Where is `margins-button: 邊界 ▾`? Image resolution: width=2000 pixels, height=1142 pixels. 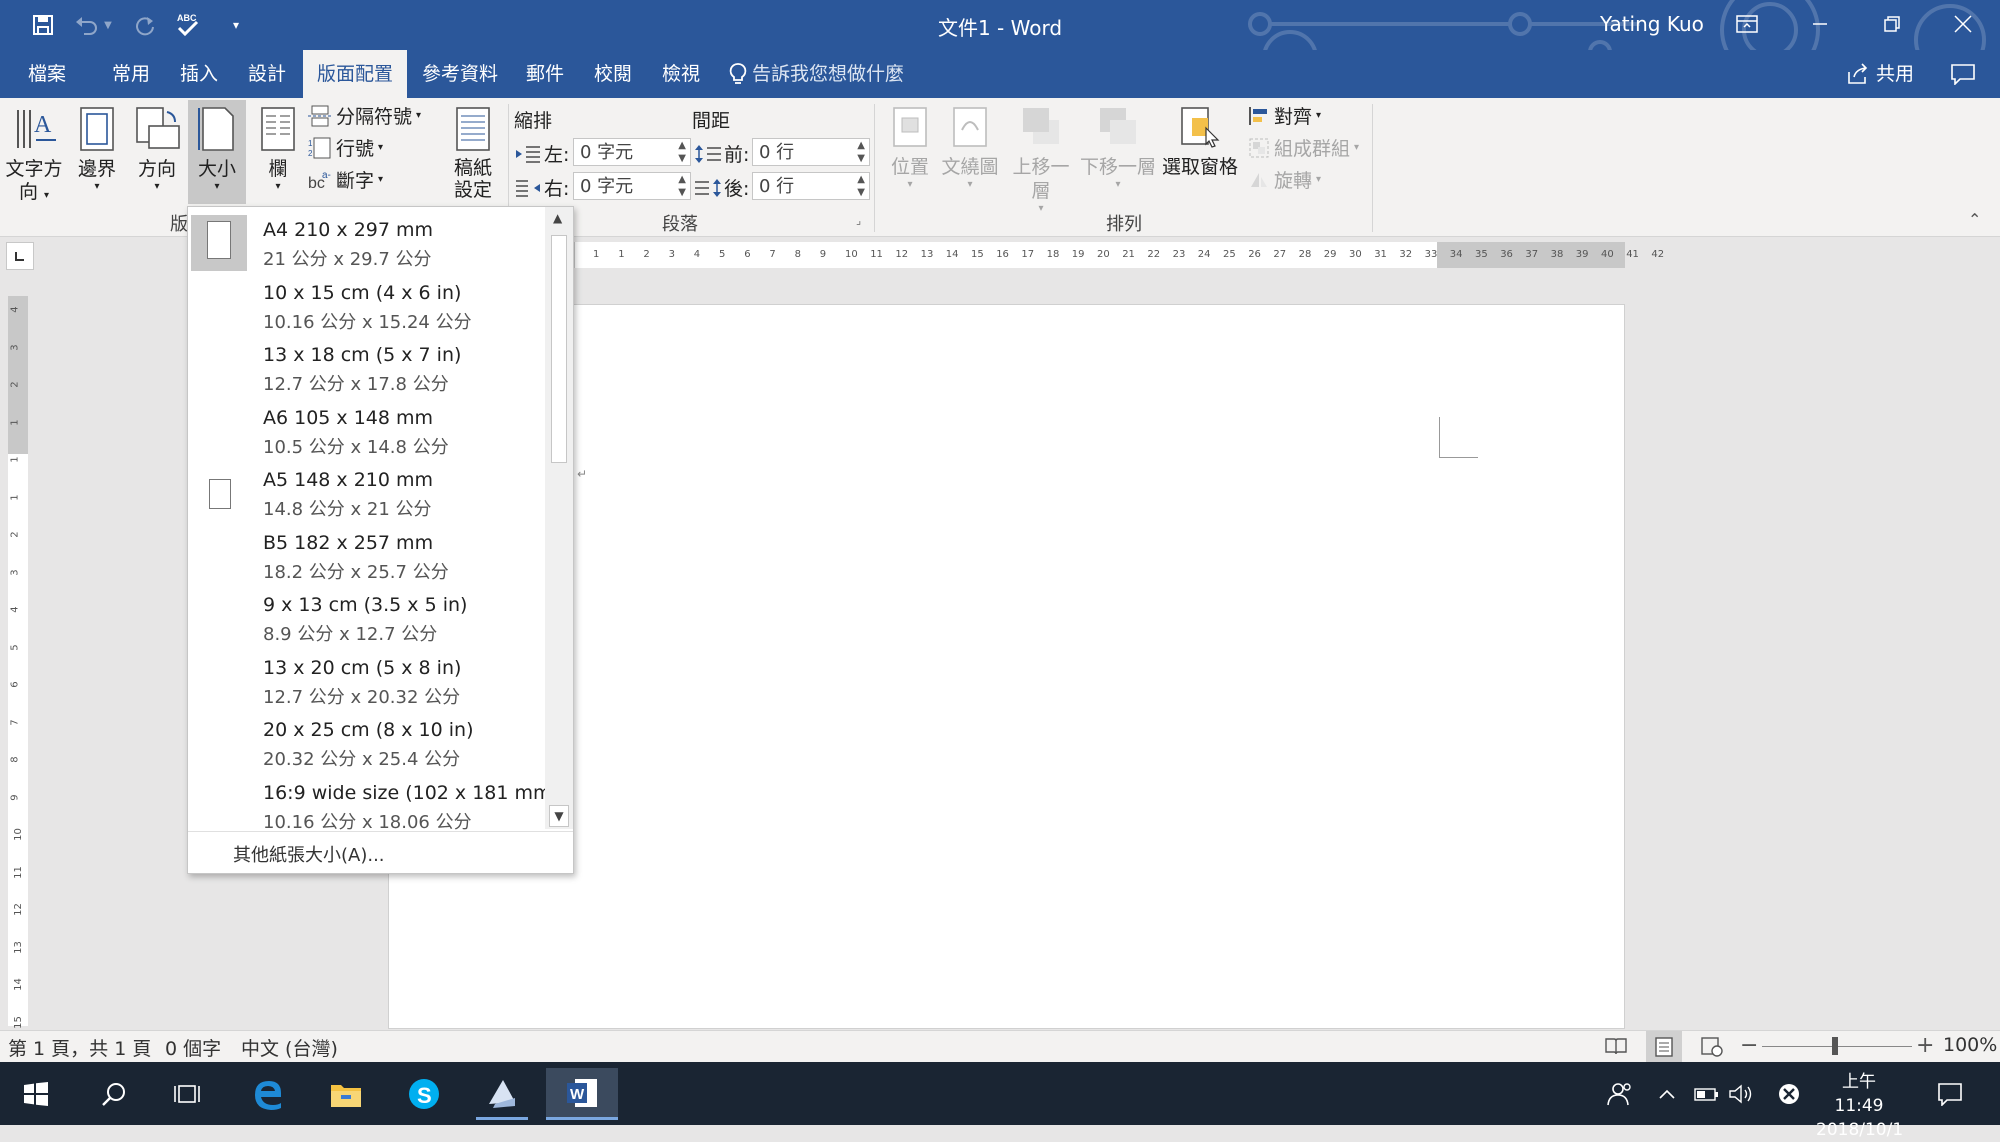
margins-button: 邊界 ▾ is located at coordinates (97, 148).